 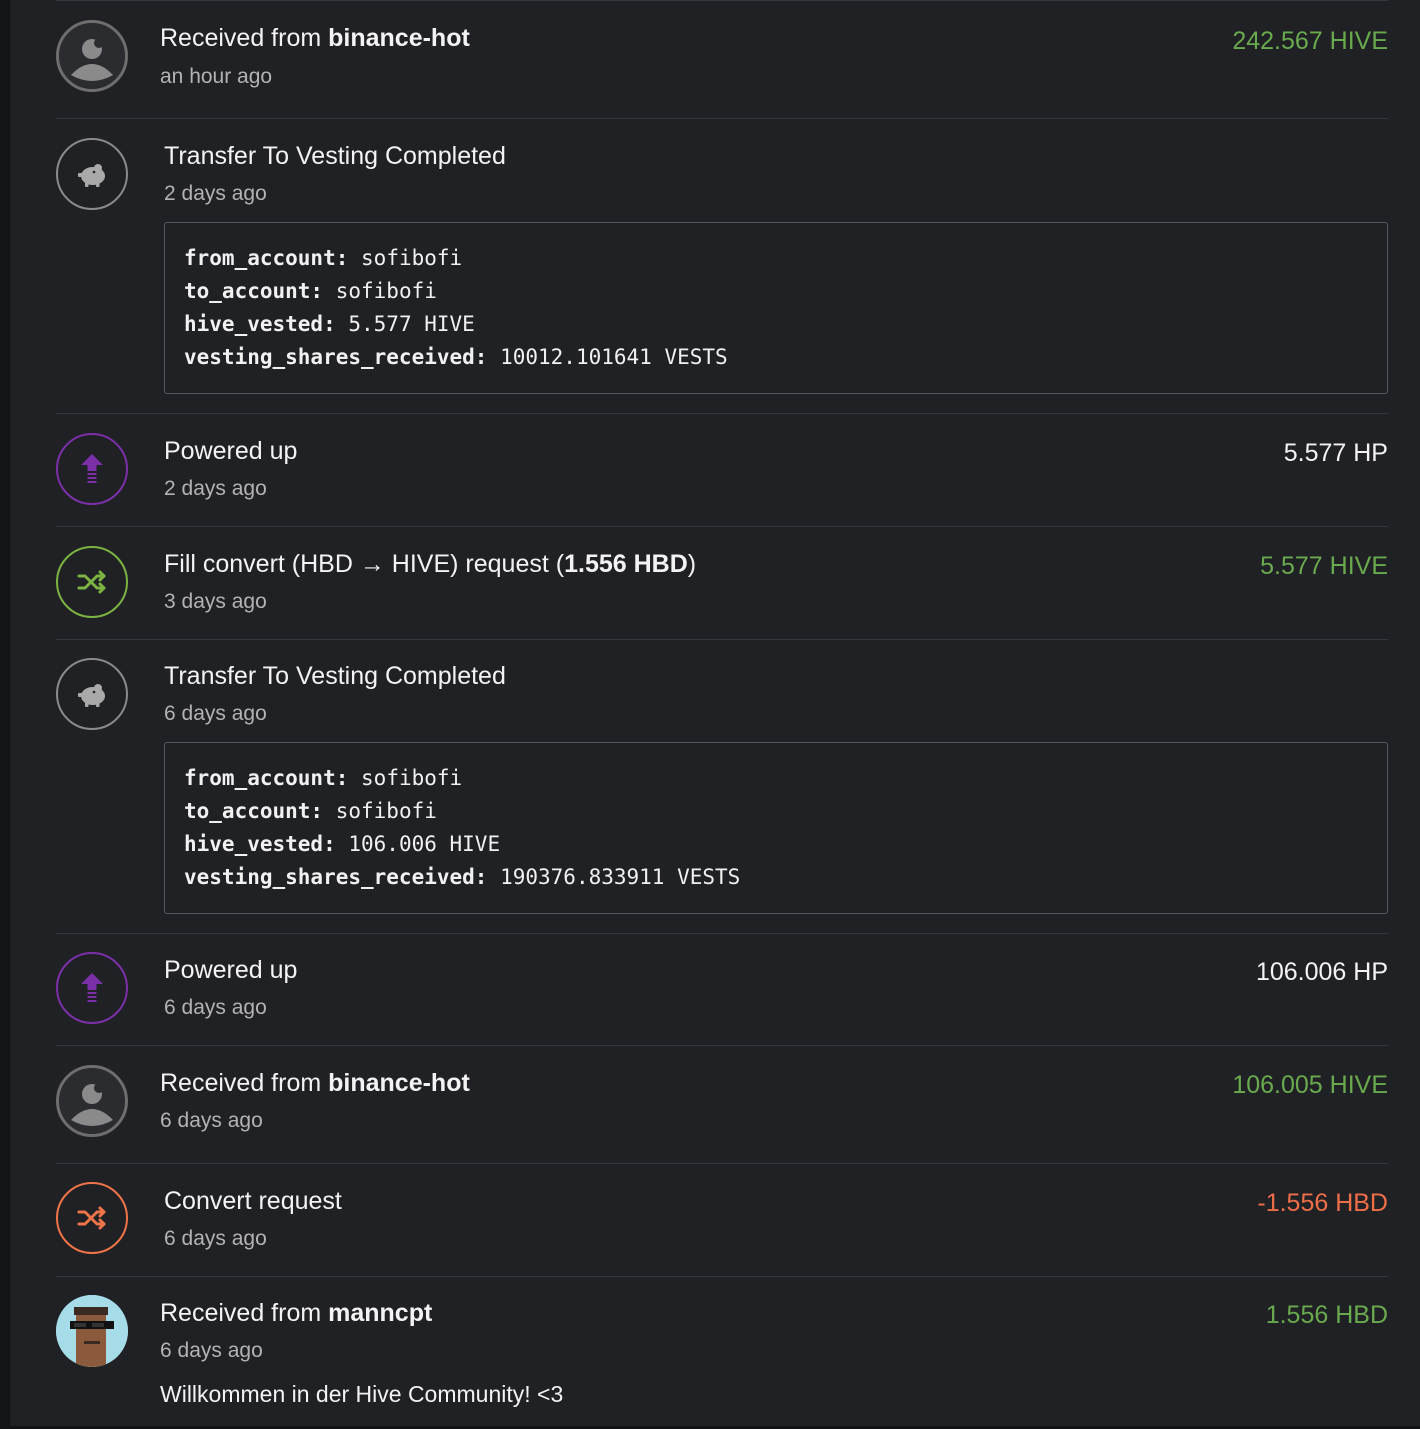 I want to click on detail-line: hive_vested: 106.006 HIVE, so click(x=776, y=844).